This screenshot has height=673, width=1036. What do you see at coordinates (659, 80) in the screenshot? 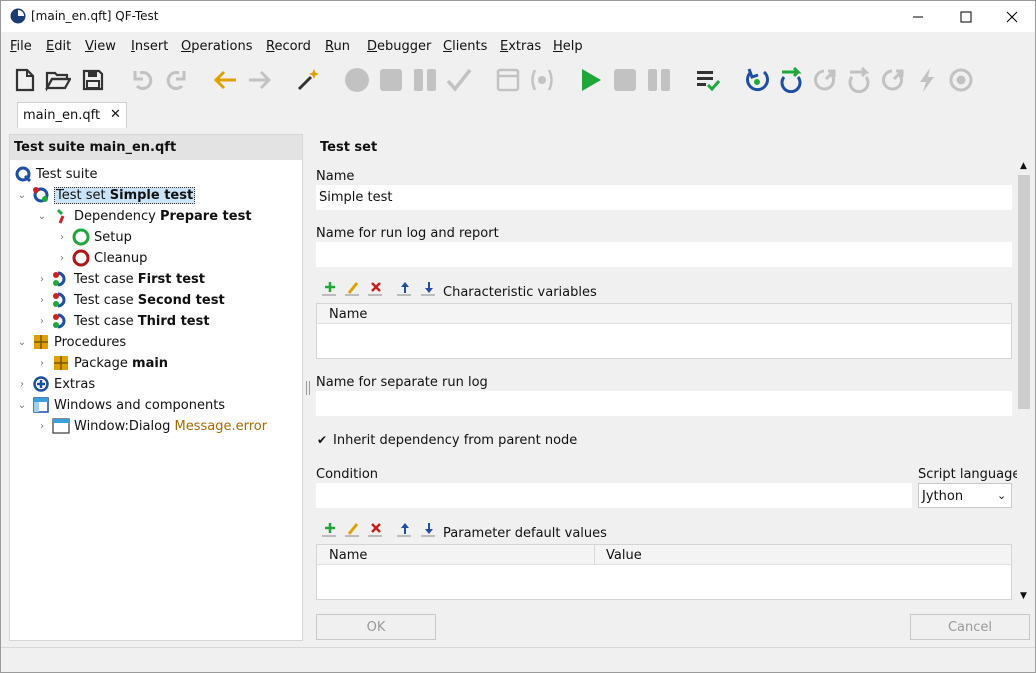
I see `pause-button` at bounding box center [659, 80].